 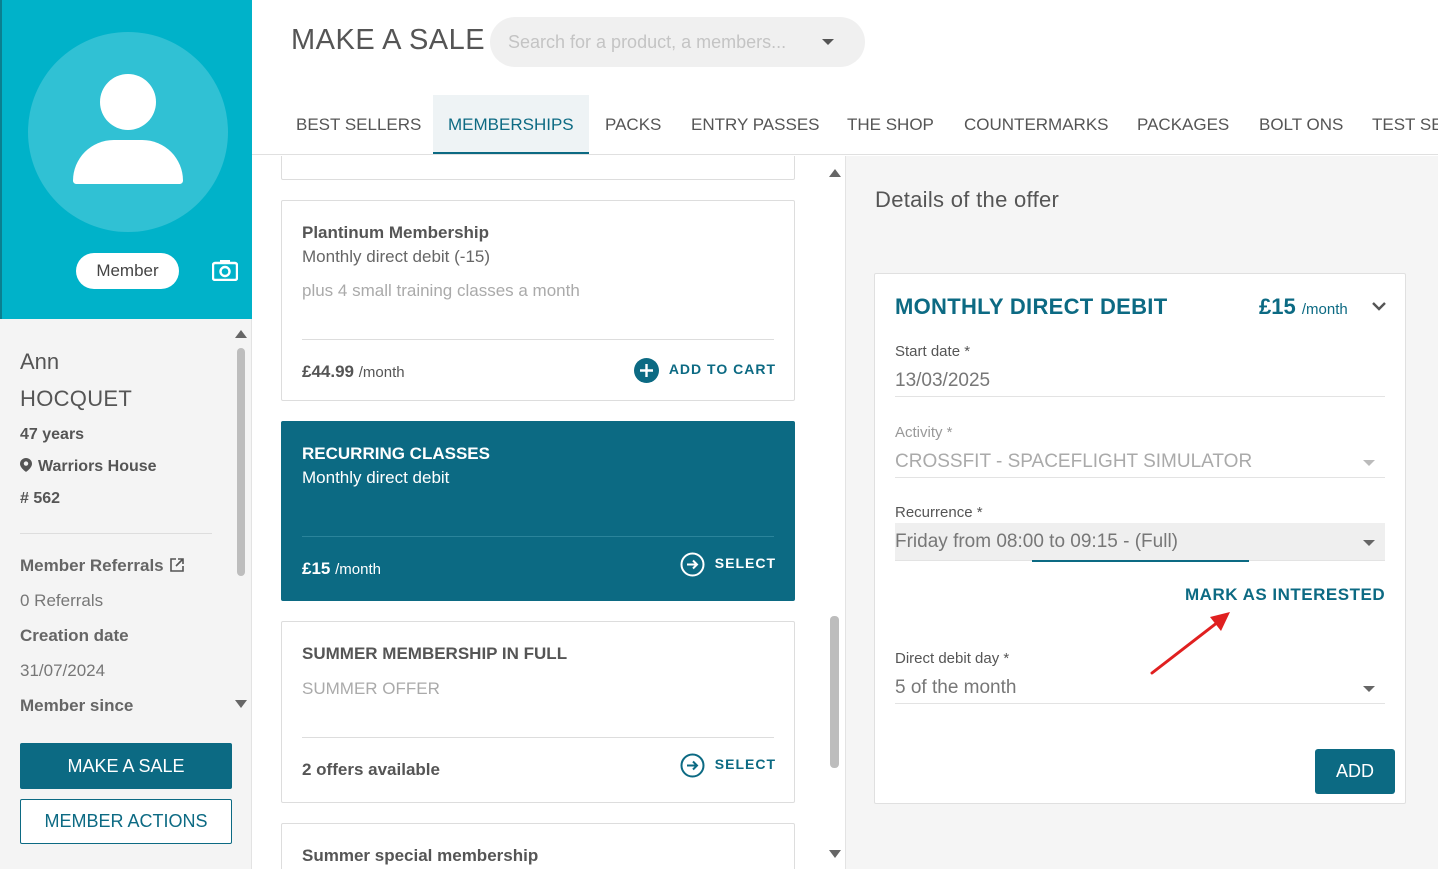 I want to click on external-link-icon, so click(x=176, y=565).